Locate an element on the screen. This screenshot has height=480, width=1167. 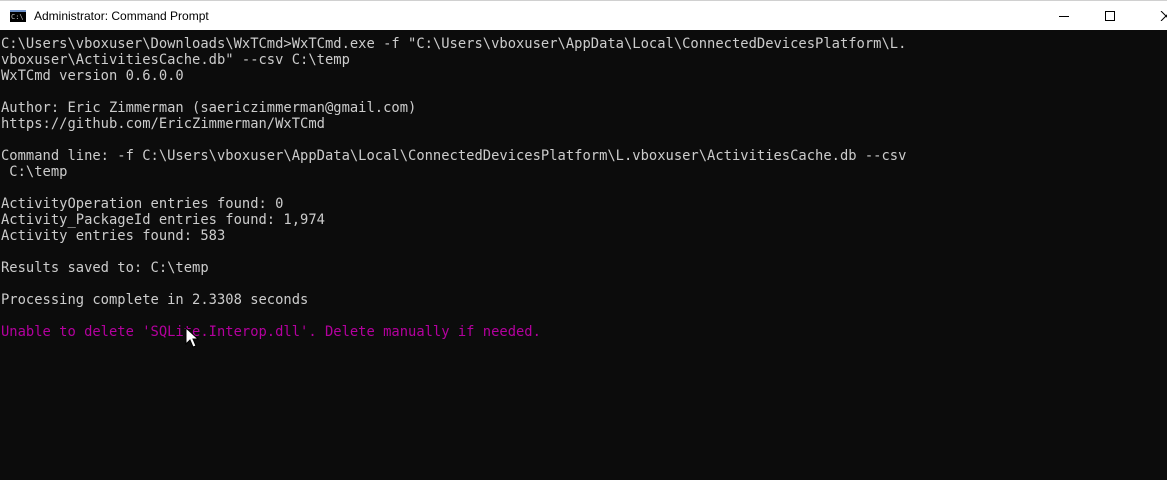
console-line: WxTCmd version 0.6.0.0 is located at coordinates (92, 76).